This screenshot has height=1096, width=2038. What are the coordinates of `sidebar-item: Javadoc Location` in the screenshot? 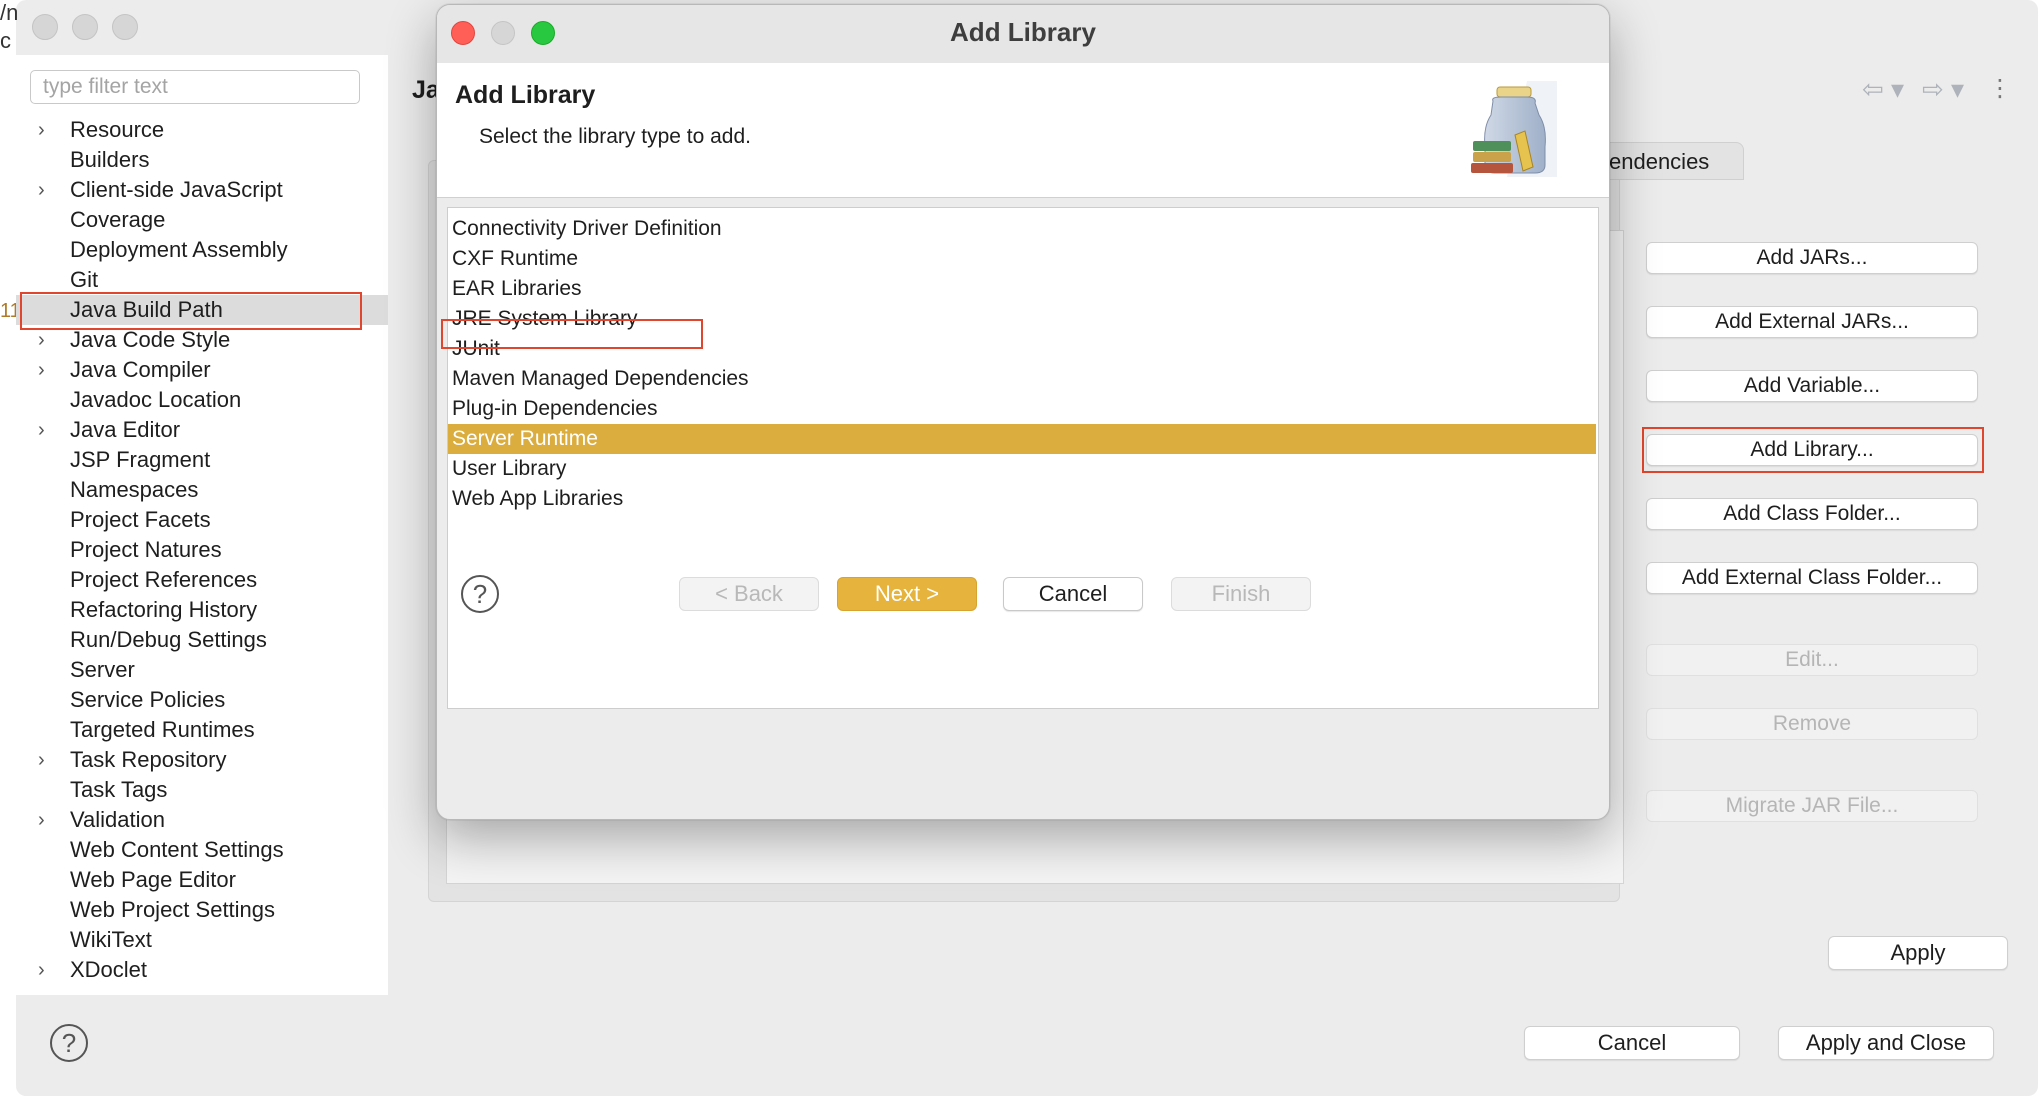 It's located at (202, 400).